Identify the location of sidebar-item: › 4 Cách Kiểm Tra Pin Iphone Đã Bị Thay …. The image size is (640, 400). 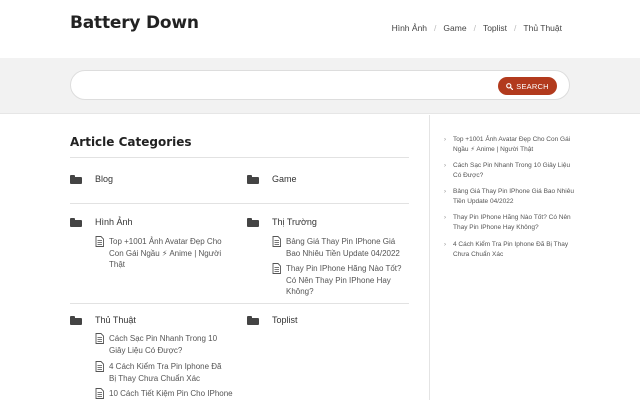
(509, 250).